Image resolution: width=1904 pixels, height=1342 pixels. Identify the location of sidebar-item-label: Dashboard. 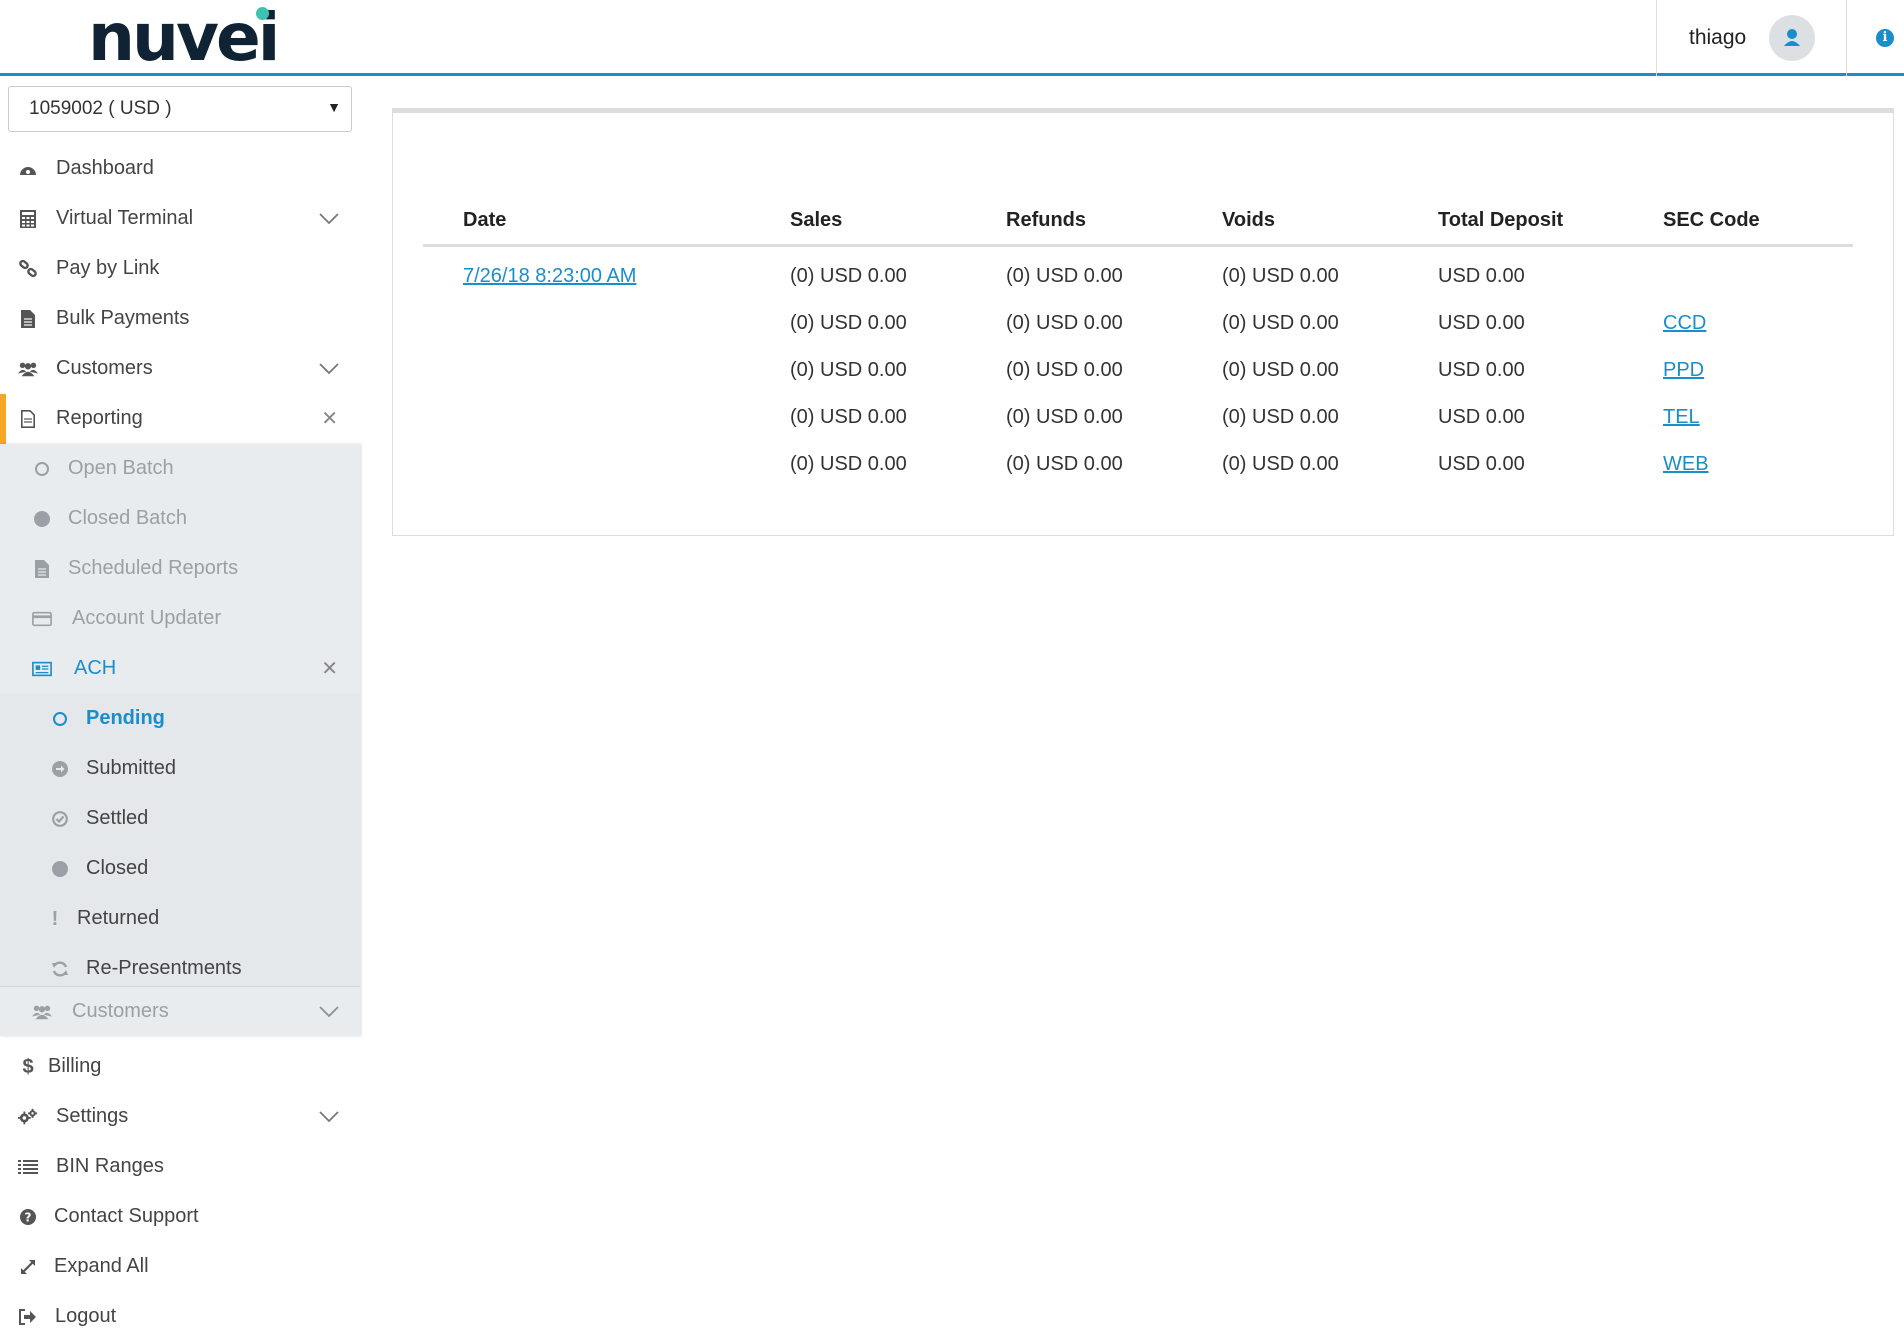
(105, 168).